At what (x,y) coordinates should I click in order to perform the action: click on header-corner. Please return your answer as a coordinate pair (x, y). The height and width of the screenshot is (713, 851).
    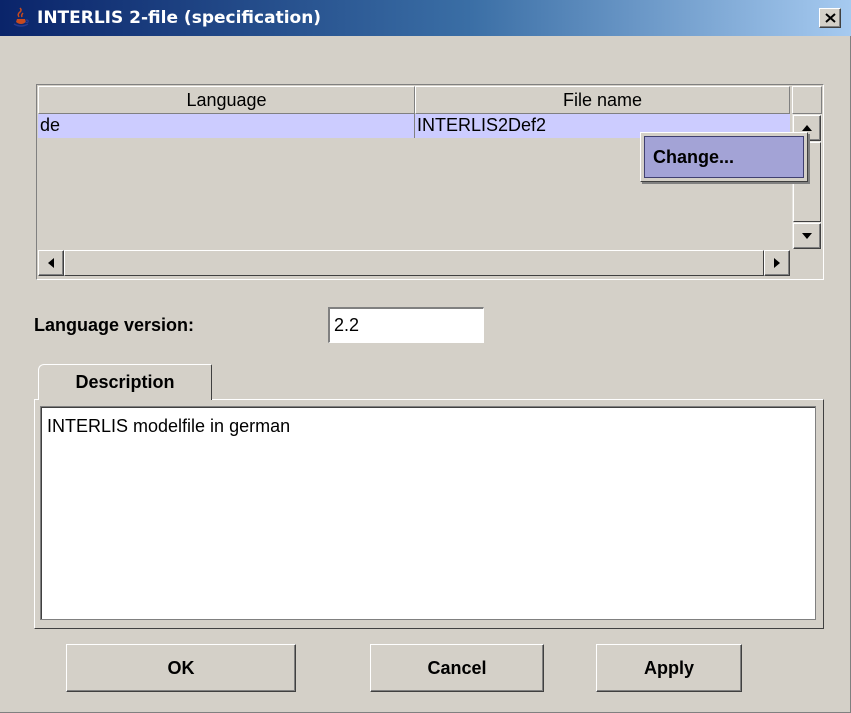
    Looking at the image, I should click on (807, 100).